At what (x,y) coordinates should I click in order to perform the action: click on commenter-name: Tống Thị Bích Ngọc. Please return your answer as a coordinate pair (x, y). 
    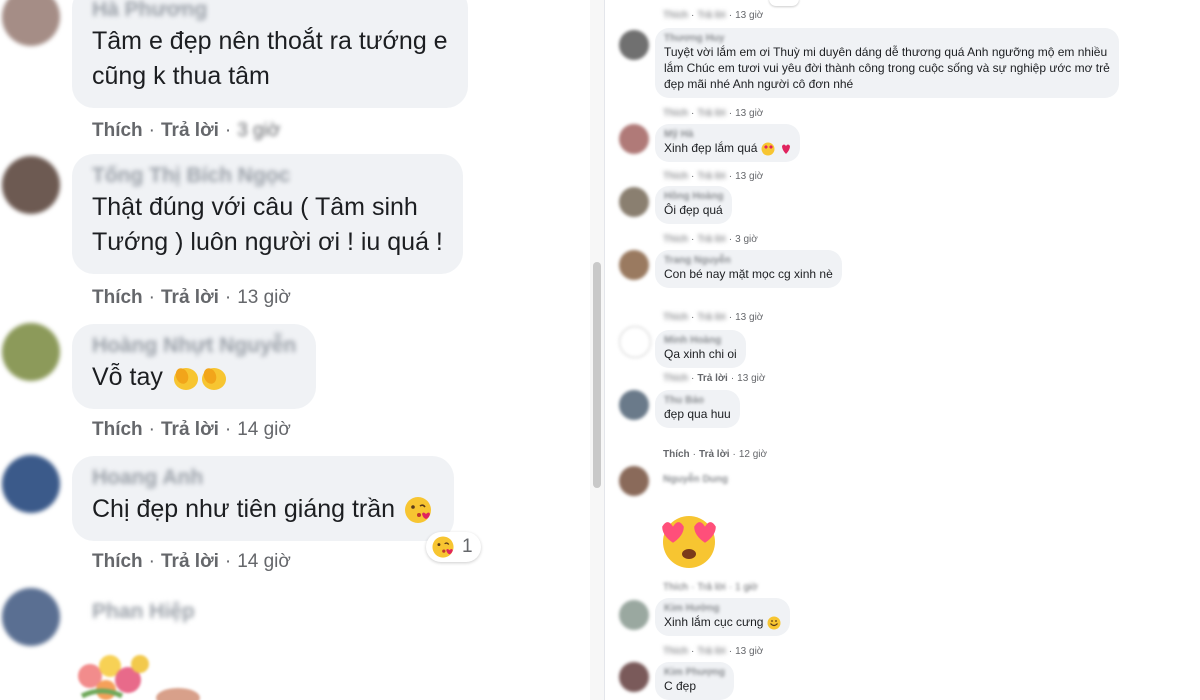
    Looking at the image, I should click on (267, 176).